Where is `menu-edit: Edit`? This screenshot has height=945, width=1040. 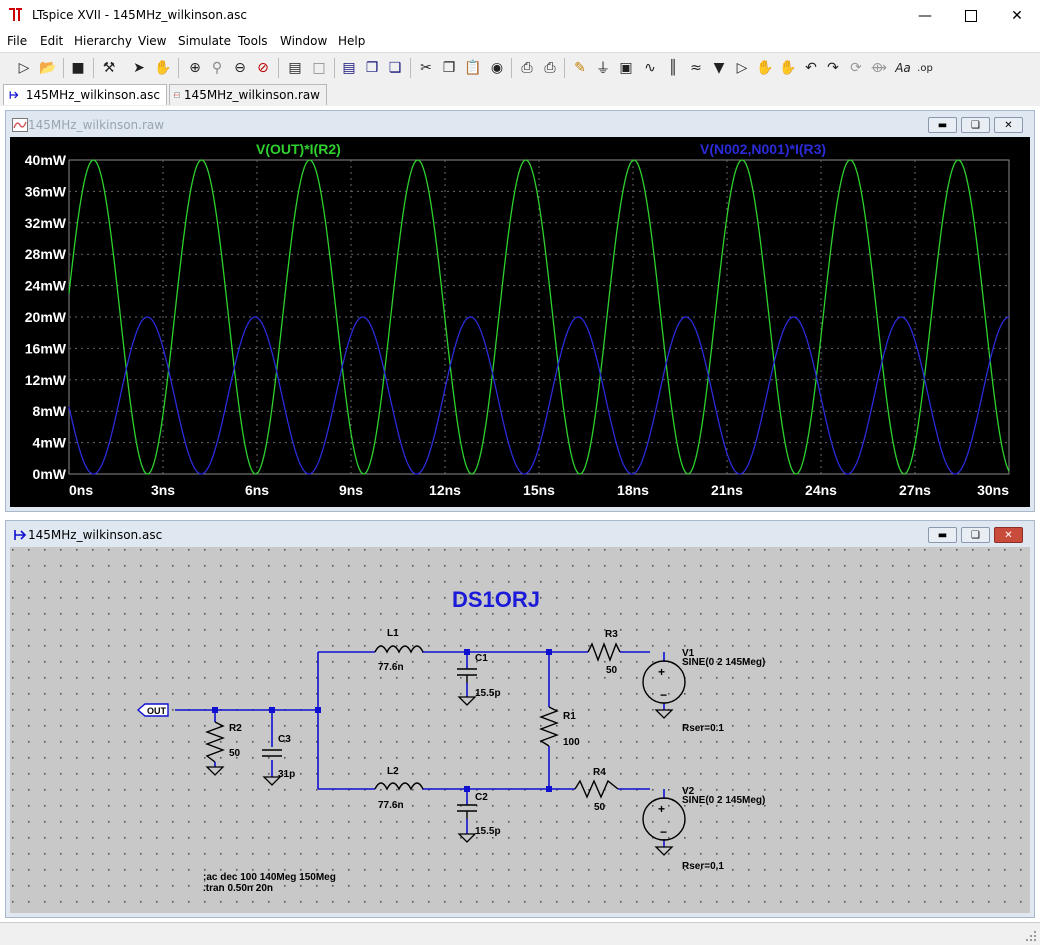
menu-edit: Edit is located at coordinates (51, 41).